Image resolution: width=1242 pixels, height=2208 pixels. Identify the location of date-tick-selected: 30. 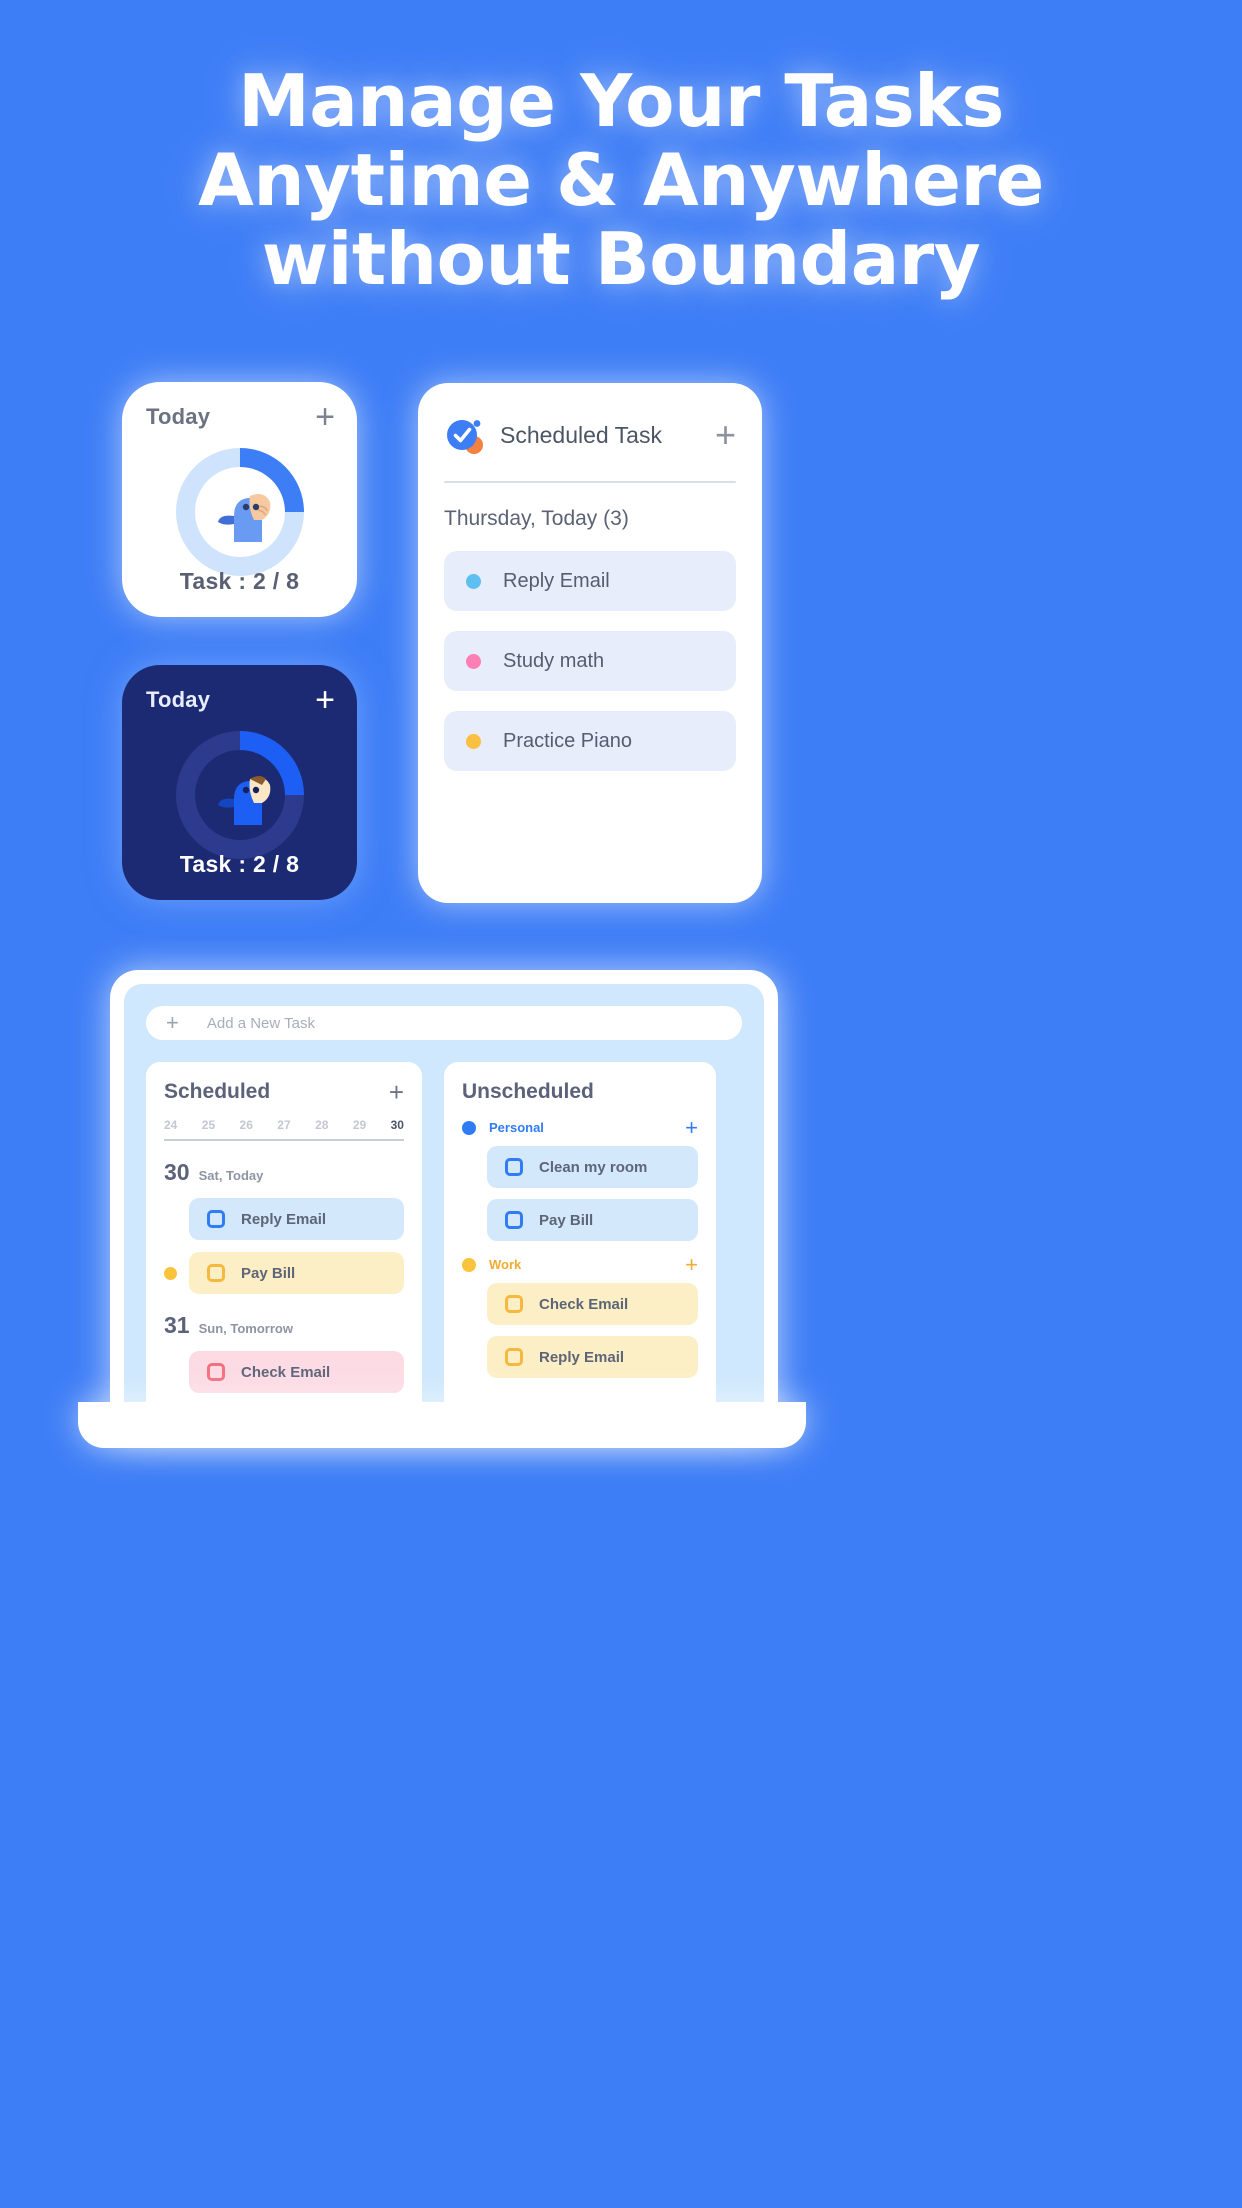
(397, 1125).